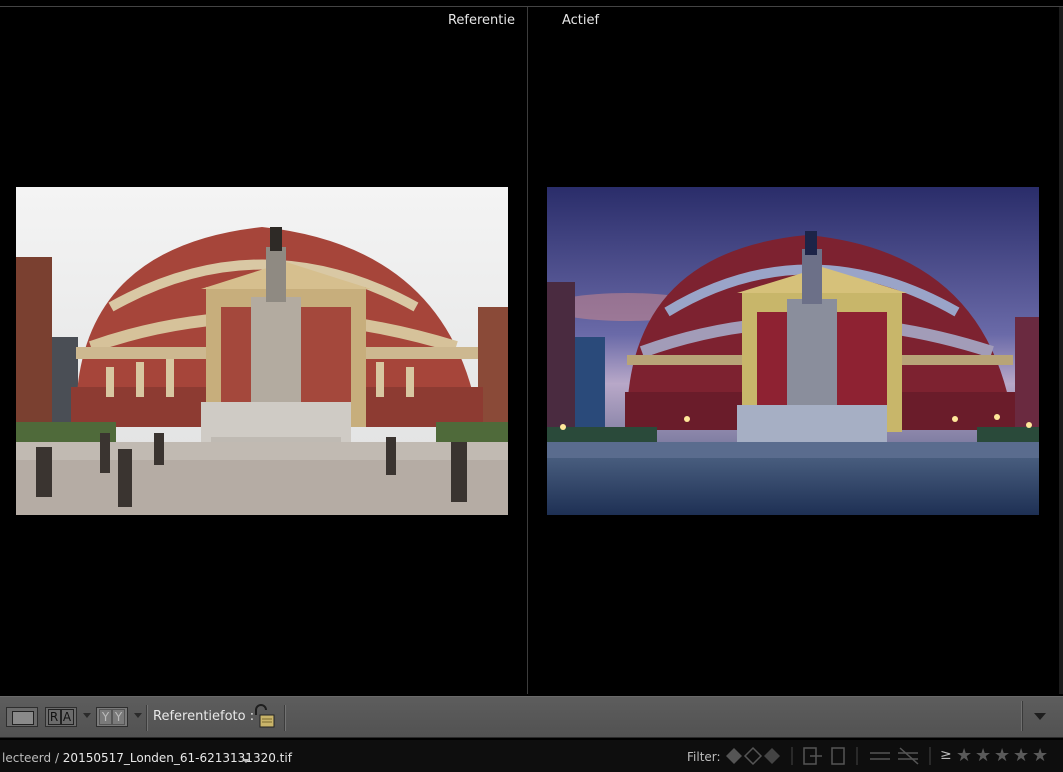  I want to click on ra-r-glyph: R, so click(54, 717).